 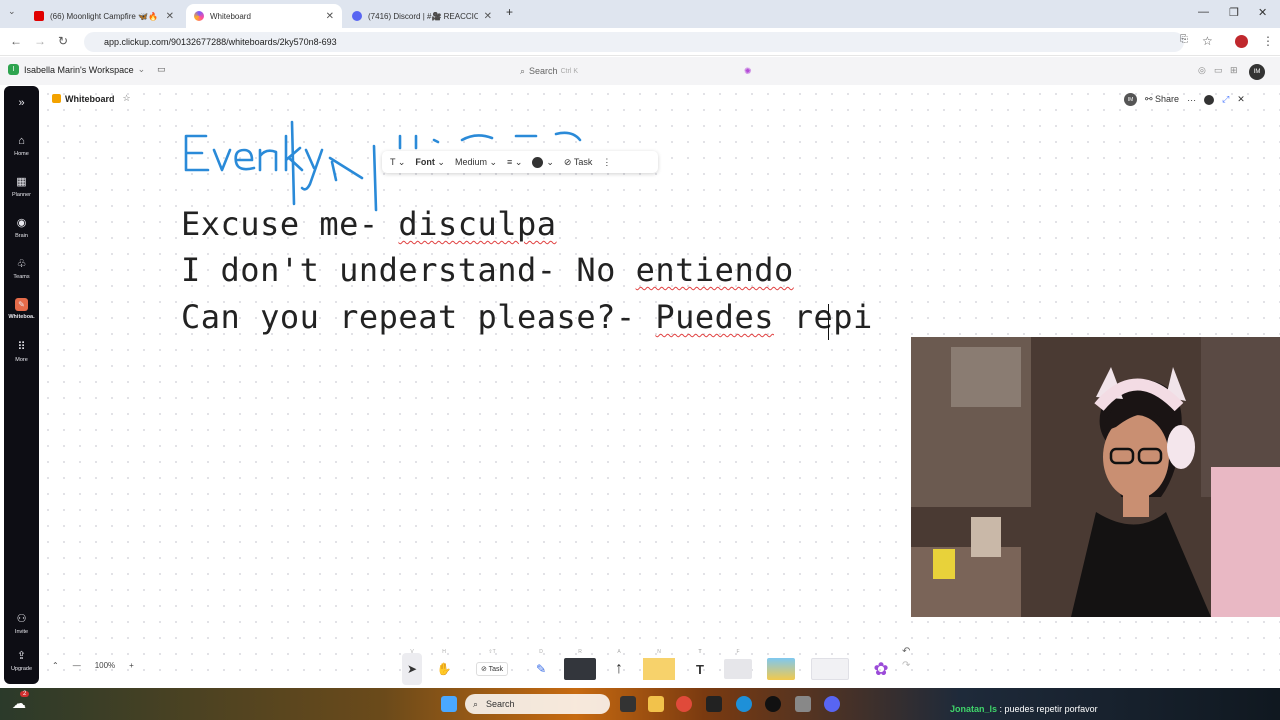 What do you see at coordinates (684, 704) in the screenshot?
I see `chrome-icon` at bounding box center [684, 704].